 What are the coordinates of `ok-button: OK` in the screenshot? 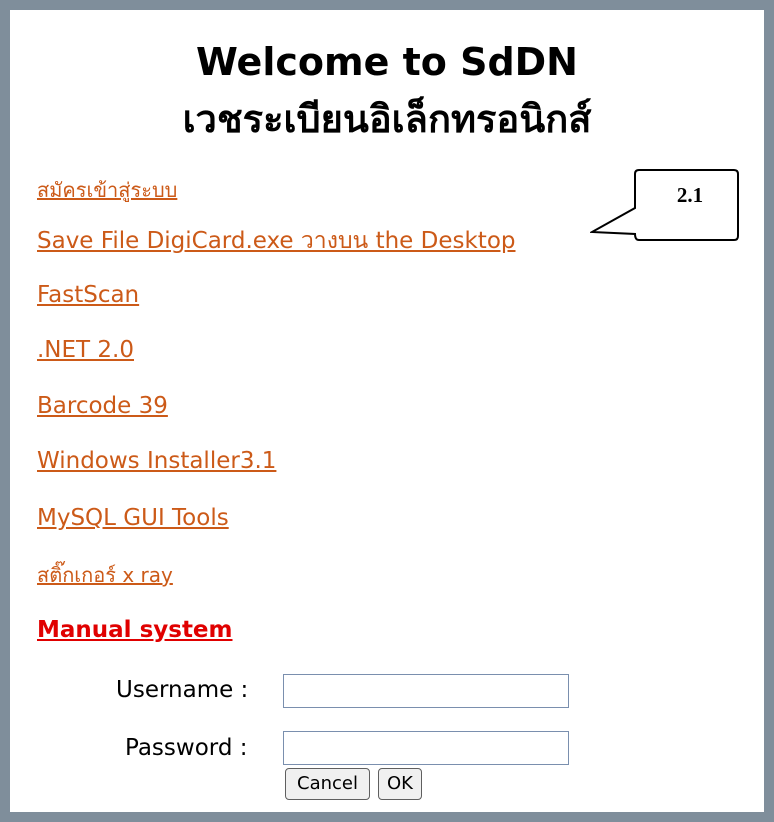 It's located at (400, 784).